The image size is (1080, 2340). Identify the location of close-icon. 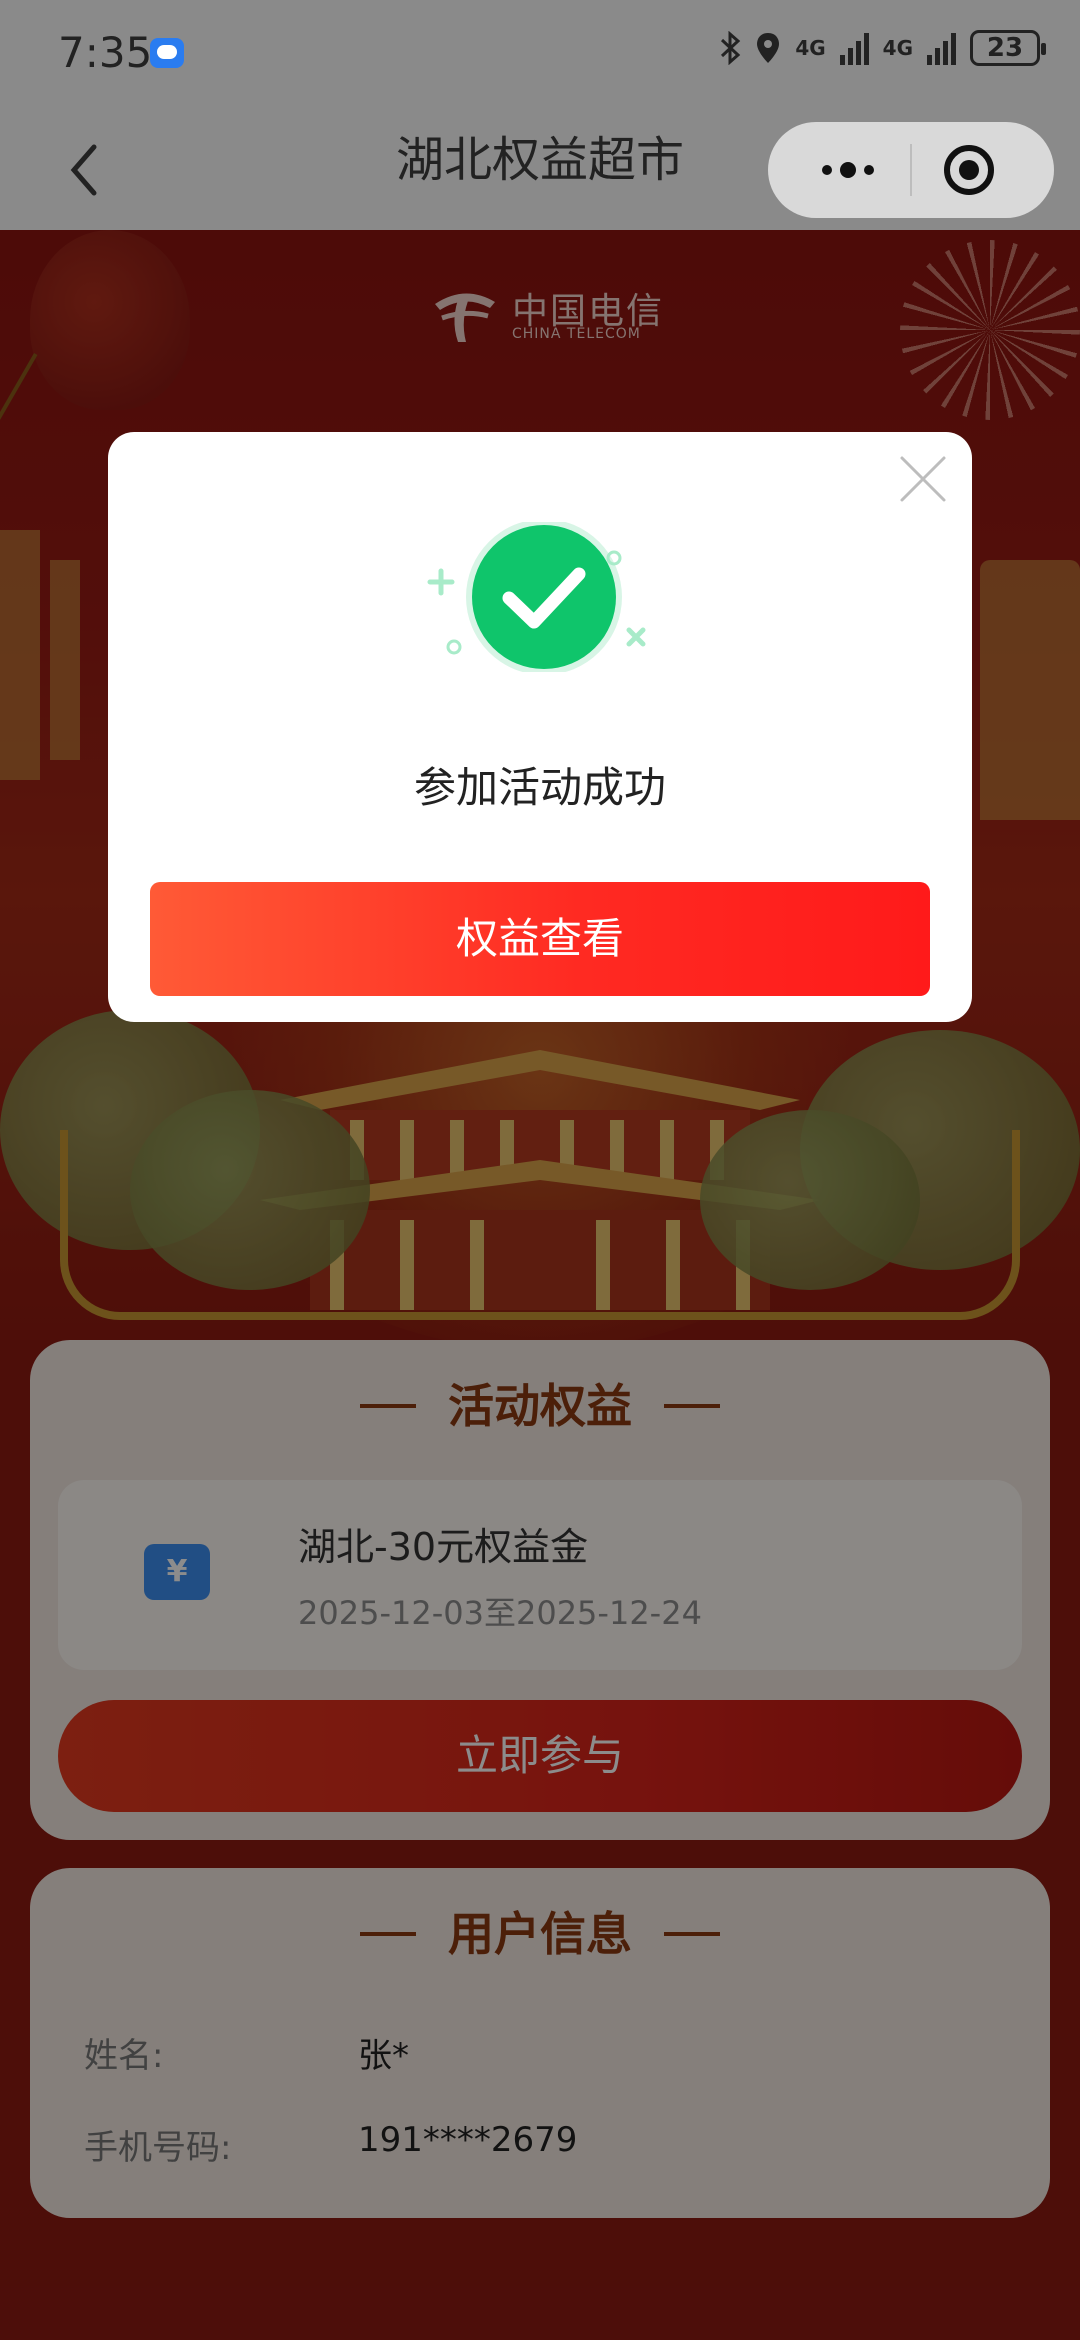
(923, 479).